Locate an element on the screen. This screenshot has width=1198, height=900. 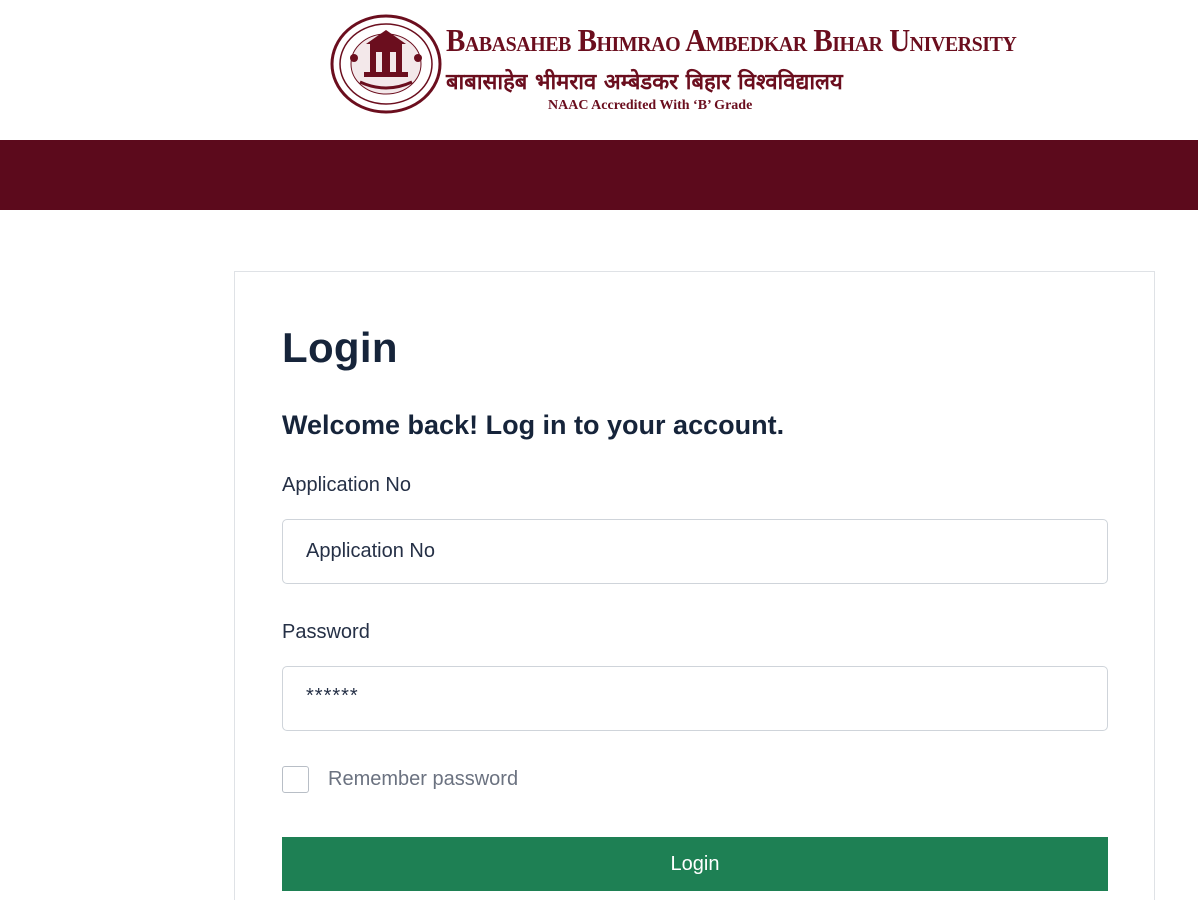
page-title: Login is located at coordinates (340, 347).